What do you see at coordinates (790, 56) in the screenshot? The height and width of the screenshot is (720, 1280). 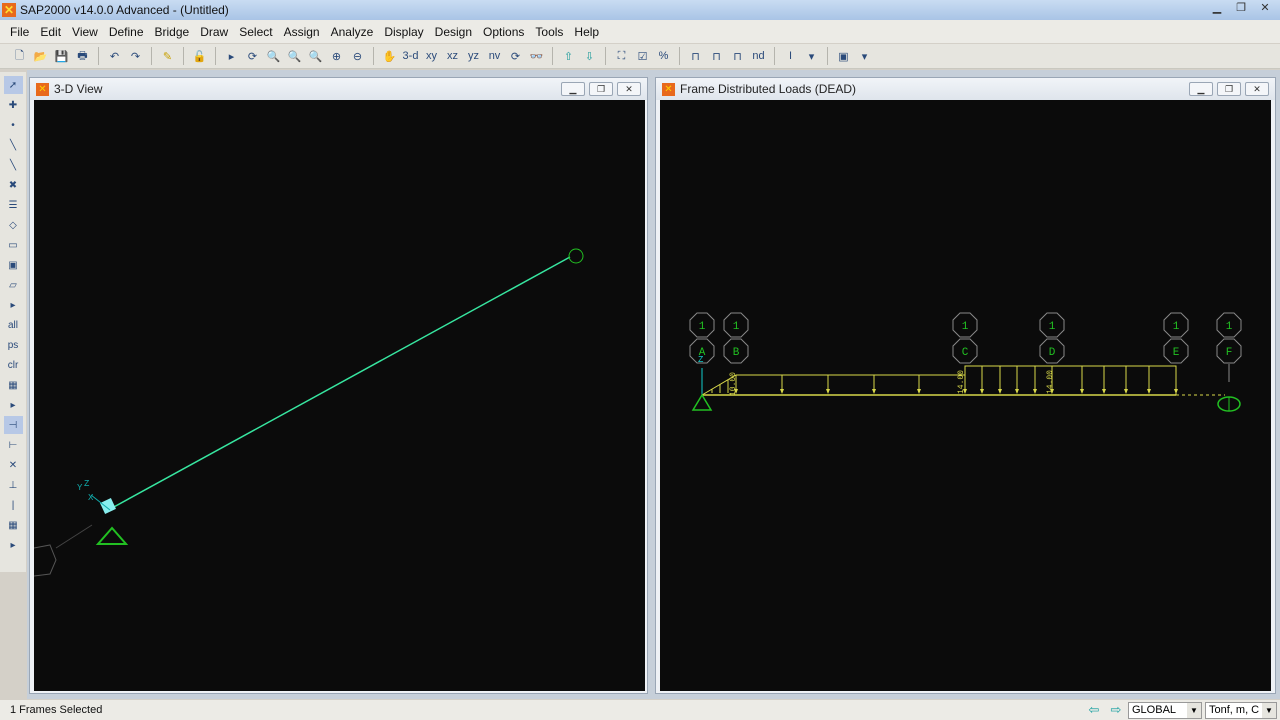 I see `section-icon: I` at bounding box center [790, 56].